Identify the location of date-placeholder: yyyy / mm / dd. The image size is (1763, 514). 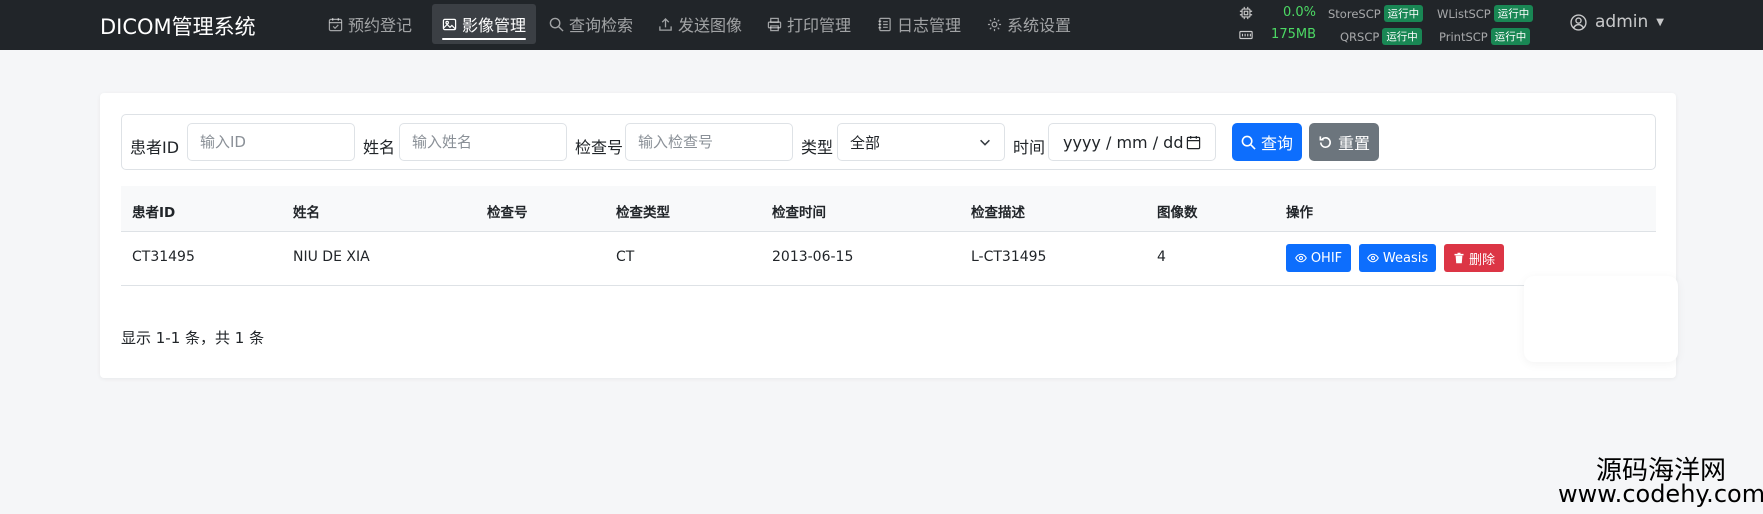
(1123, 142).